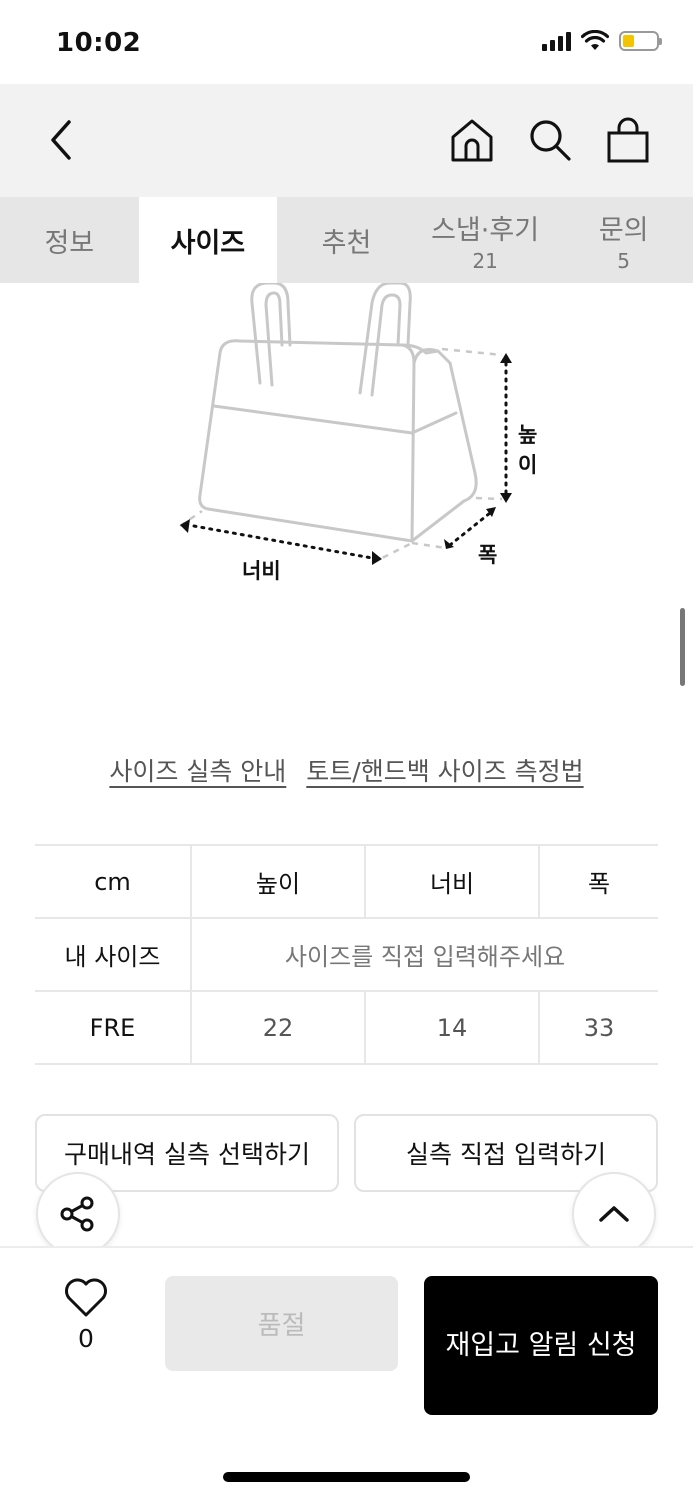 This screenshot has width=693, height=1500. What do you see at coordinates (640, 41) in the screenshot?
I see `battery-icon` at bounding box center [640, 41].